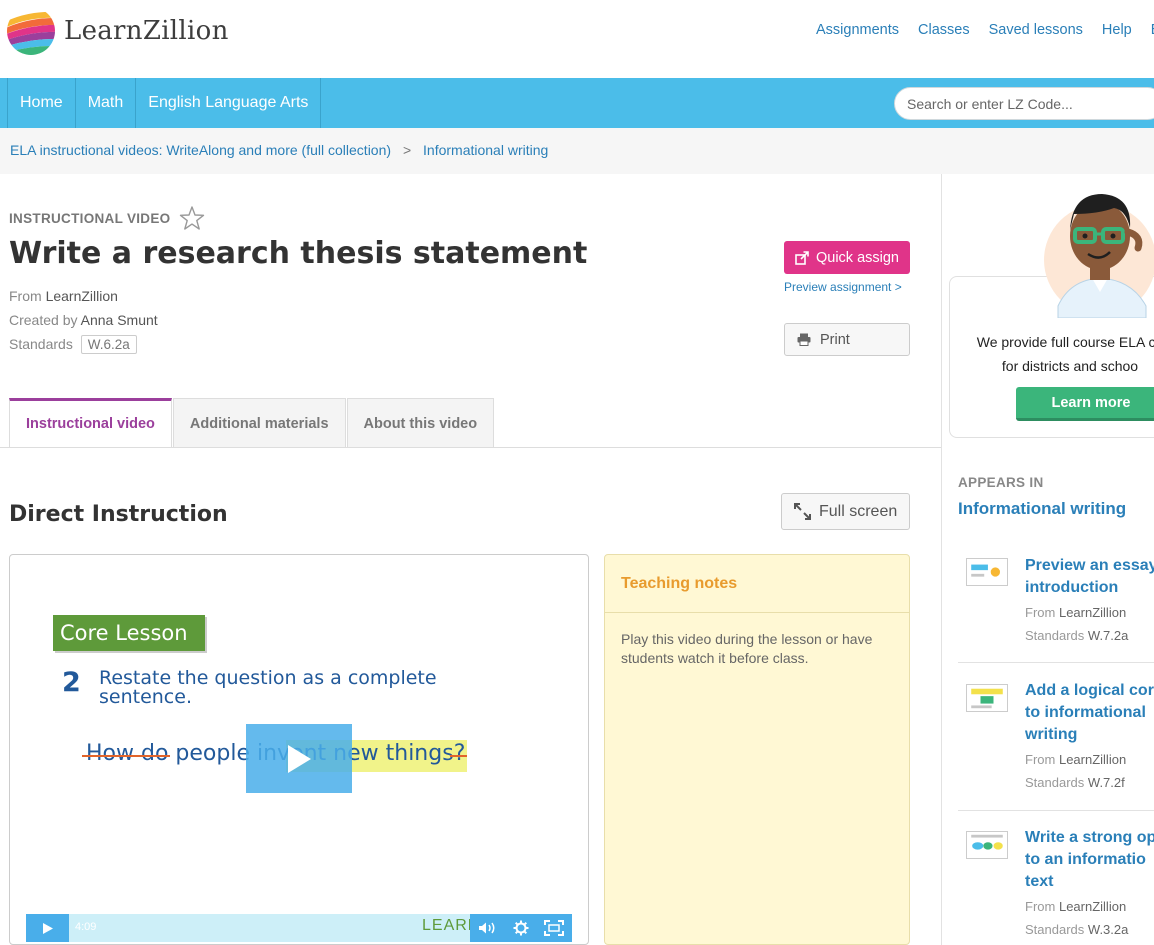  I want to click on appears-in-link: Informational writing, so click(1042, 509).